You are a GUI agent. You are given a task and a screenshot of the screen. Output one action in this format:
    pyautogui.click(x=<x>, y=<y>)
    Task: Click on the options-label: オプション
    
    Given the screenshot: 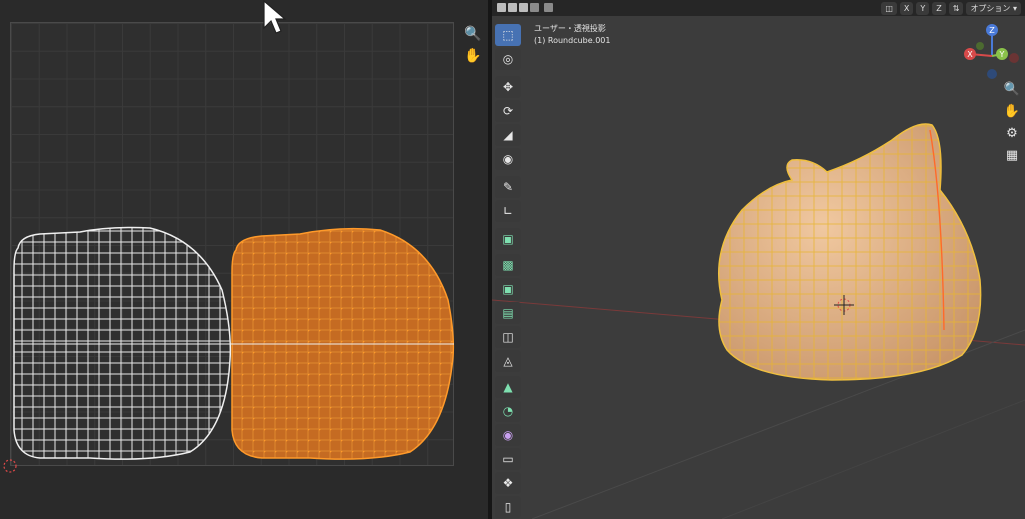 What is the action you would take?
    pyautogui.click(x=990, y=8)
    